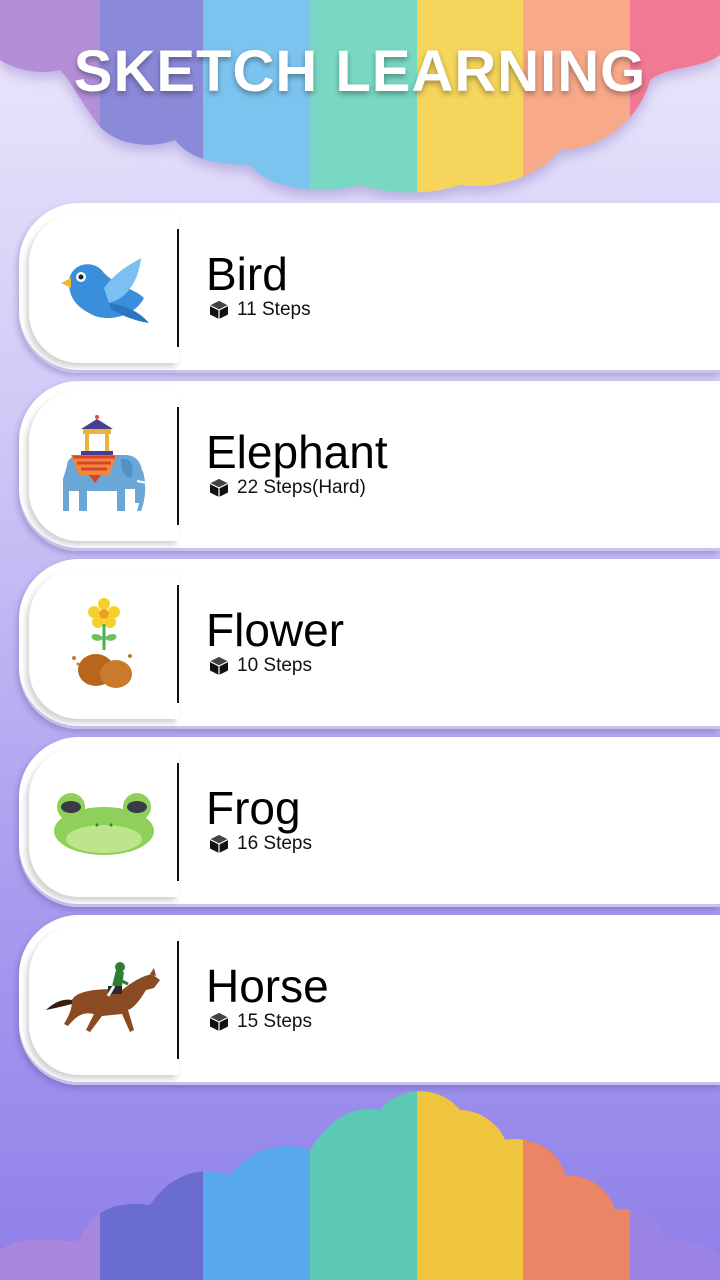 The width and height of the screenshot is (720, 1280). What do you see at coordinates (274, 1021) in the screenshot?
I see `steps-label: 15 Steps` at bounding box center [274, 1021].